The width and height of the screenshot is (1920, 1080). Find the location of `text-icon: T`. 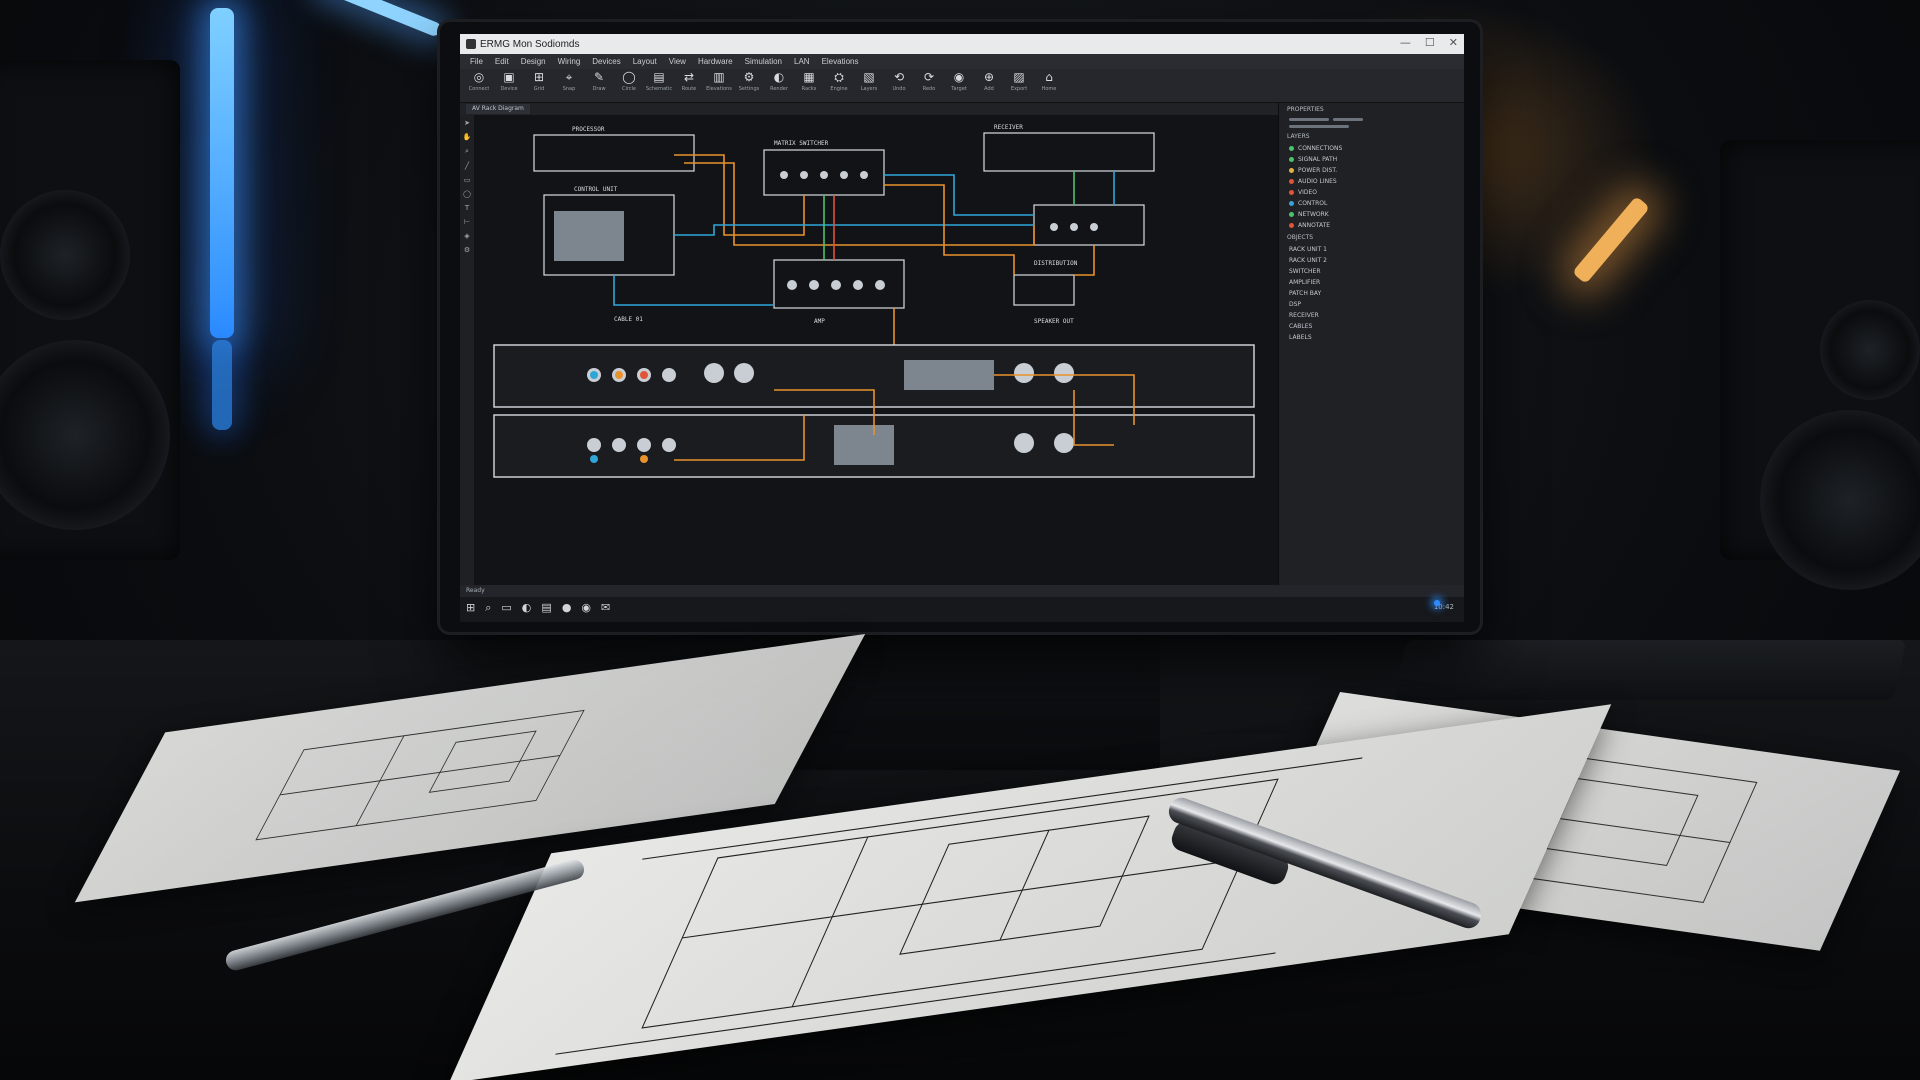

text-icon: T is located at coordinates (467, 208).